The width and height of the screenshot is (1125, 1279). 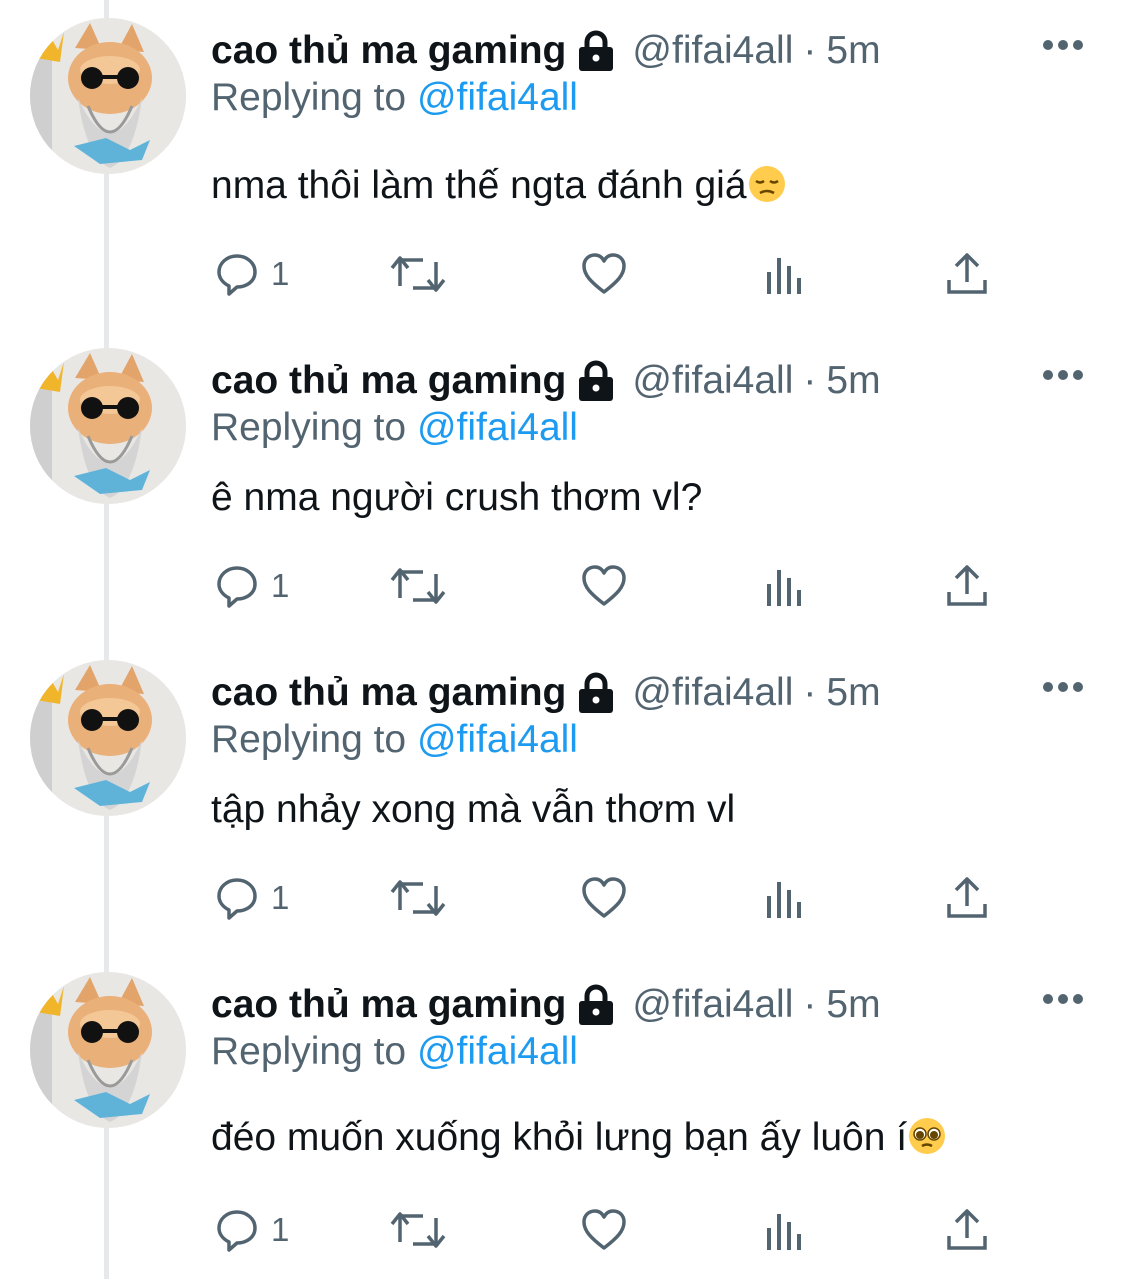 What do you see at coordinates (473, 810) in the screenshot?
I see `tweet-text: tập nhảy xong mà vẫn thơm vl` at bounding box center [473, 810].